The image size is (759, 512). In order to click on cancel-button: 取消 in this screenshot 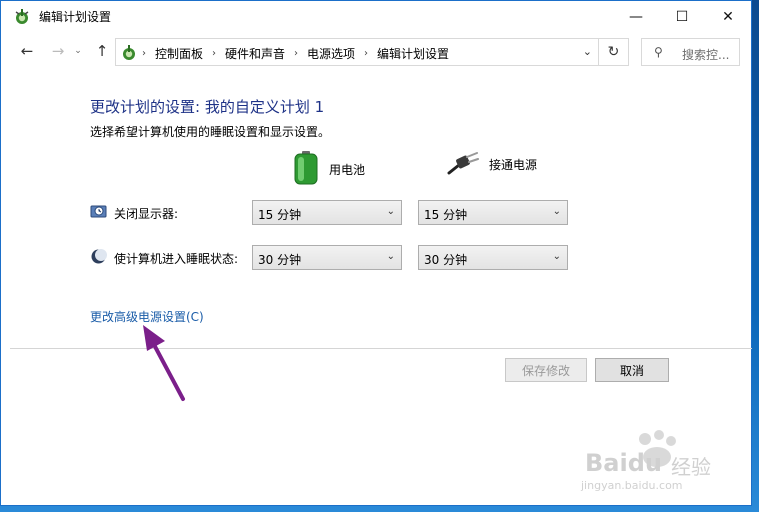, I will do `click(632, 370)`.